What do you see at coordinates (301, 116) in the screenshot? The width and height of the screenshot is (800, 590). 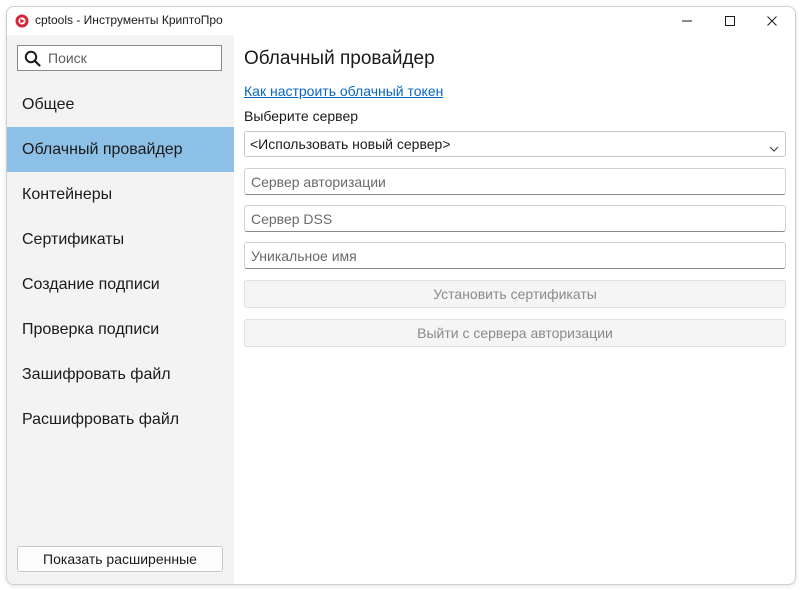 I see `server-select-label: Выберите сервер` at bounding box center [301, 116].